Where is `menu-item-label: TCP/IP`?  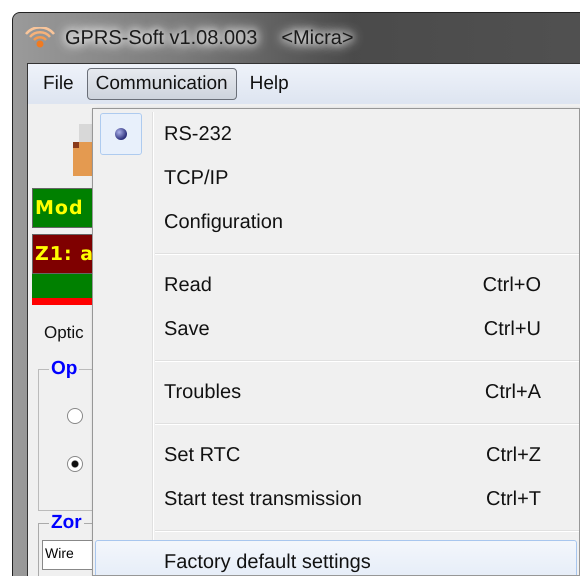
menu-item-label: TCP/IP is located at coordinates (197, 178).